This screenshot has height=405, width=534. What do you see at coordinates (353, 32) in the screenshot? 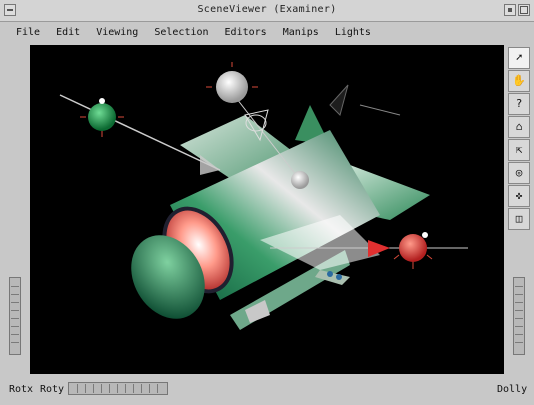
I see `menu-lights: Lights` at bounding box center [353, 32].